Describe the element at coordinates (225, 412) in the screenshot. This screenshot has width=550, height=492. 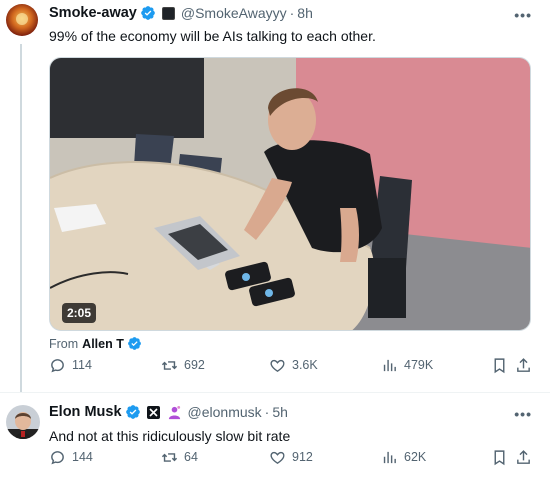
I see `author-handle: @elonmusk` at that location.